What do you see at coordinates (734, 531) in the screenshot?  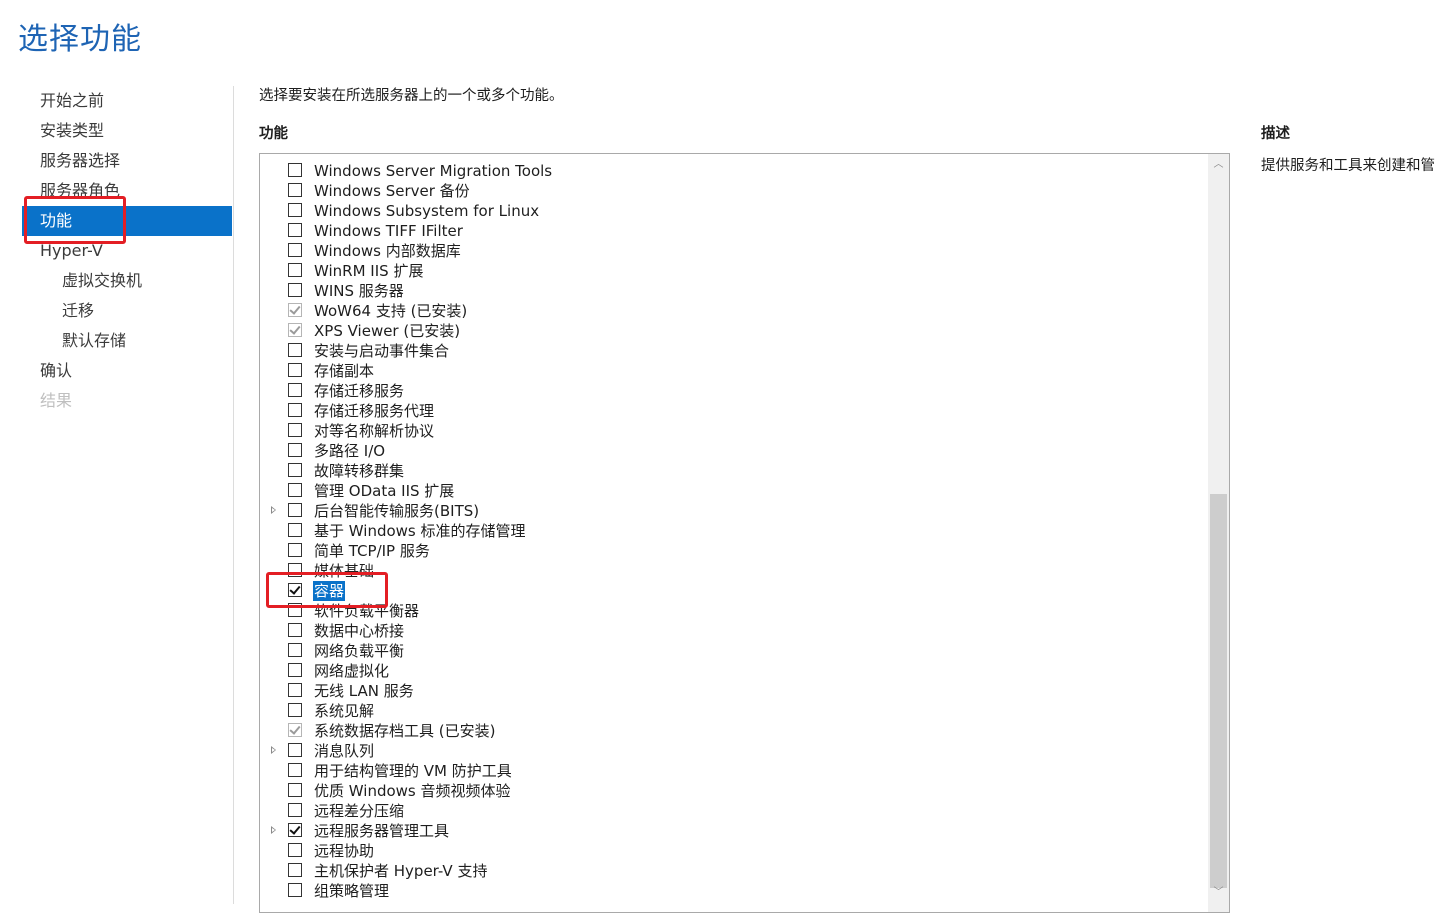 I see `feature-row: 基于 Windows 标准的存储管理` at bounding box center [734, 531].